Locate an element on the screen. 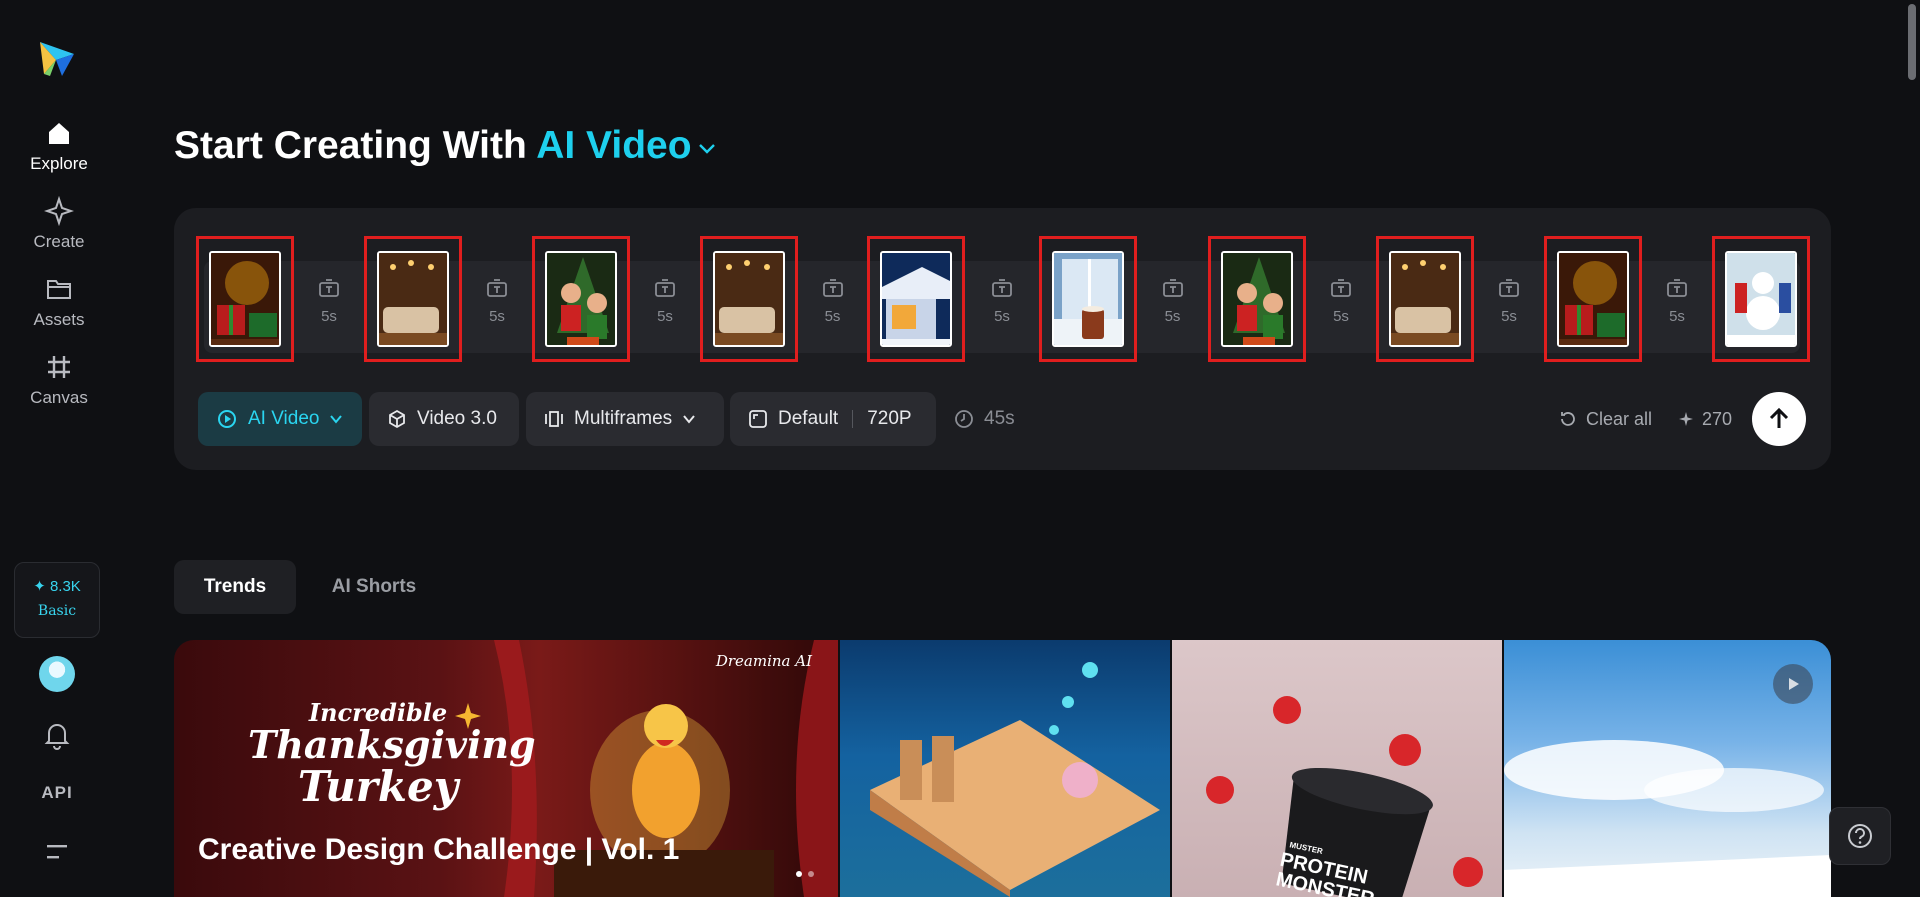 The image size is (1920, 897). mode-dropdown-label: AI Video is located at coordinates (284, 418).